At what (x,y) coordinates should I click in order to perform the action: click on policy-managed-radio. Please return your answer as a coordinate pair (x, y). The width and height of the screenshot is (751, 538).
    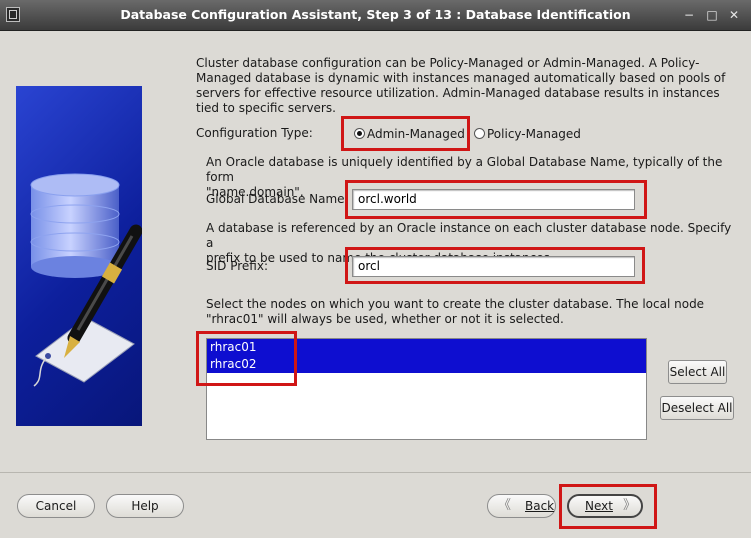
    Looking at the image, I should click on (479, 133).